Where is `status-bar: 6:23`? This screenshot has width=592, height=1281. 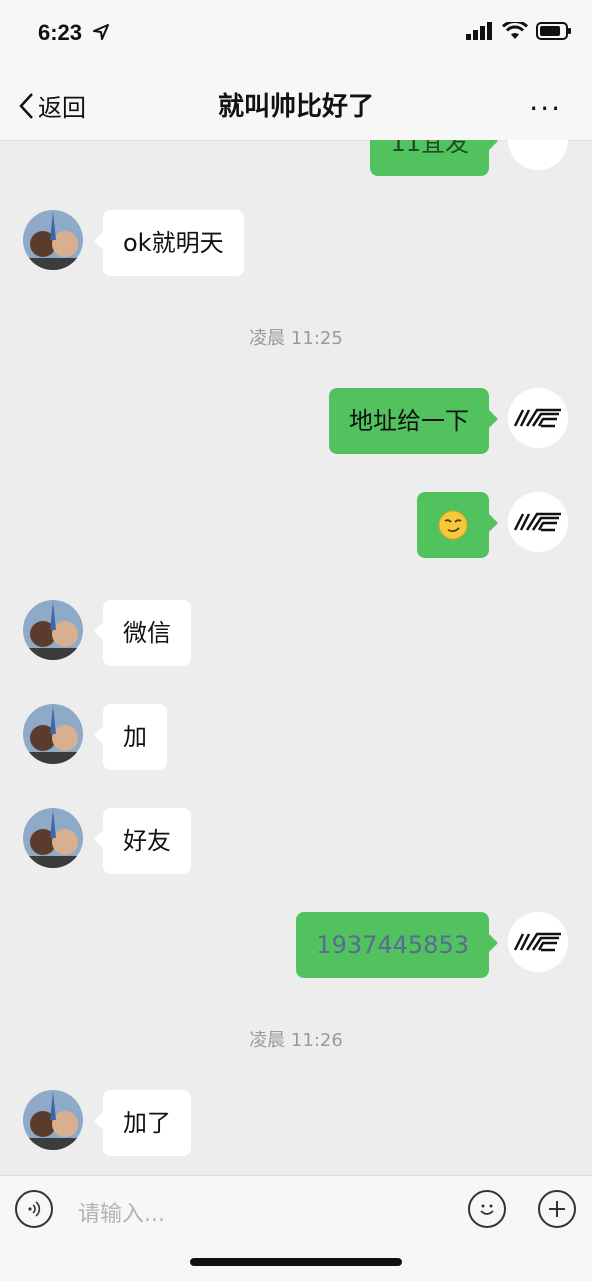 status-bar: 6:23 is located at coordinates (296, 35).